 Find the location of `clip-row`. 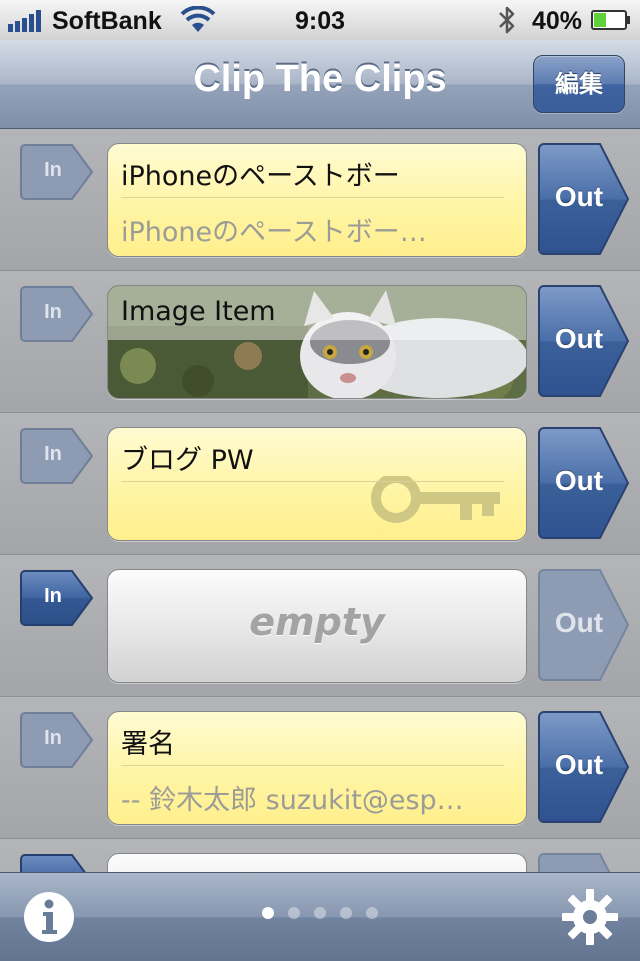

clip-row is located at coordinates (320, 855).